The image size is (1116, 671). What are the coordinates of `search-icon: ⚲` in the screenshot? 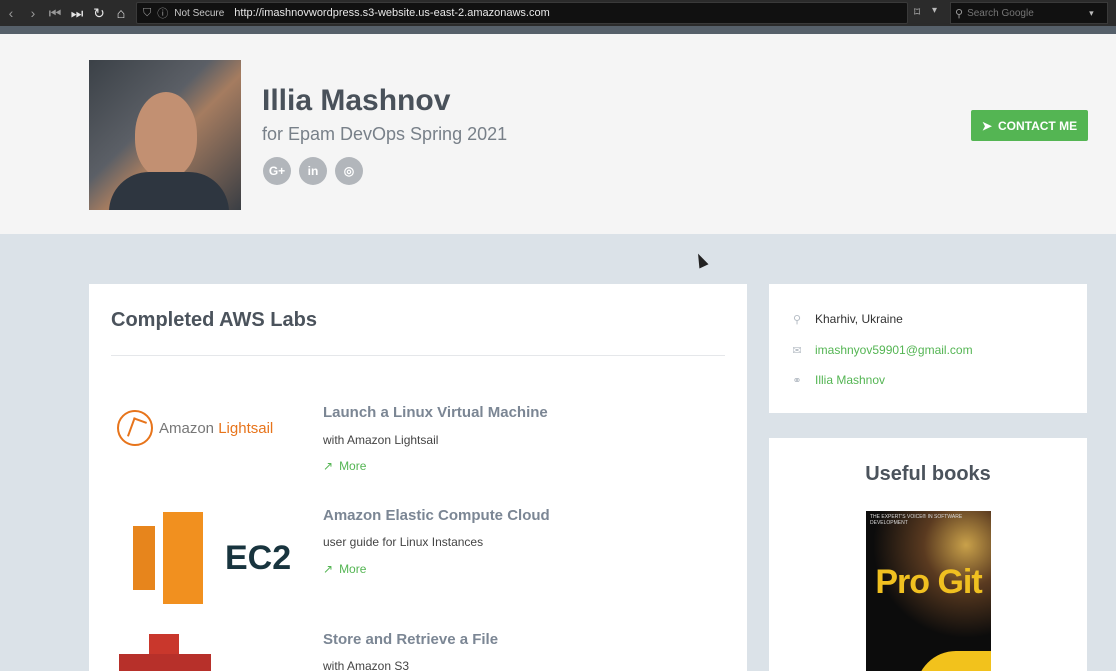 It's located at (959, 13).